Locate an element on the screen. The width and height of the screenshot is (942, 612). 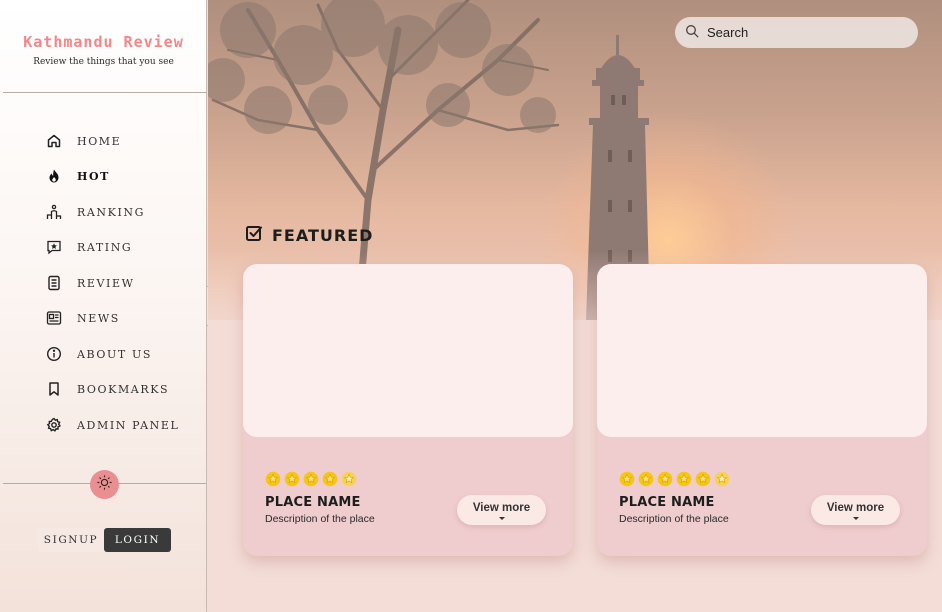
search-icon is located at coordinates (692, 32).